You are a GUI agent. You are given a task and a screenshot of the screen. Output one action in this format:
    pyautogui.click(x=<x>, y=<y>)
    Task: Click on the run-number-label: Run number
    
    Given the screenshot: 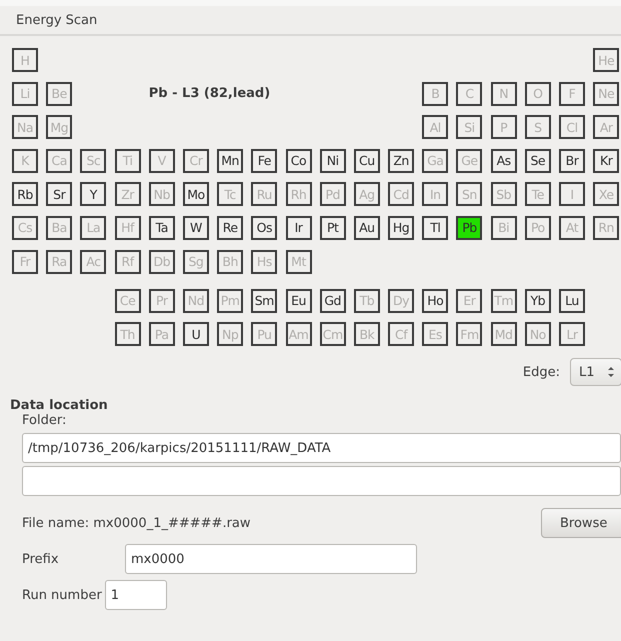 What is the action you would take?
    pyautogui.click(x=62, y=595)
    